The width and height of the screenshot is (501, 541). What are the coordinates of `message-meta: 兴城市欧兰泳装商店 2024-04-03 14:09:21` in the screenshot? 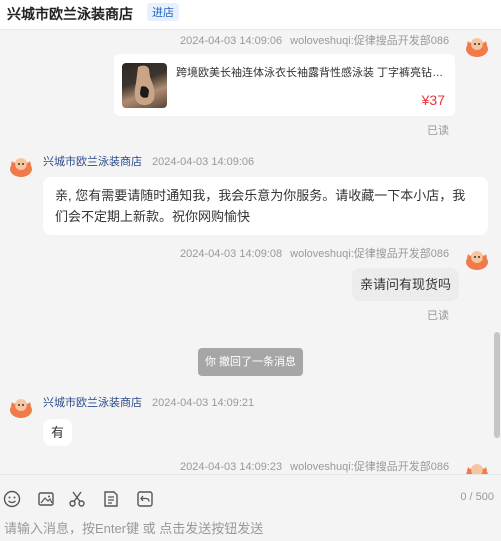 It's located at (148, 402).